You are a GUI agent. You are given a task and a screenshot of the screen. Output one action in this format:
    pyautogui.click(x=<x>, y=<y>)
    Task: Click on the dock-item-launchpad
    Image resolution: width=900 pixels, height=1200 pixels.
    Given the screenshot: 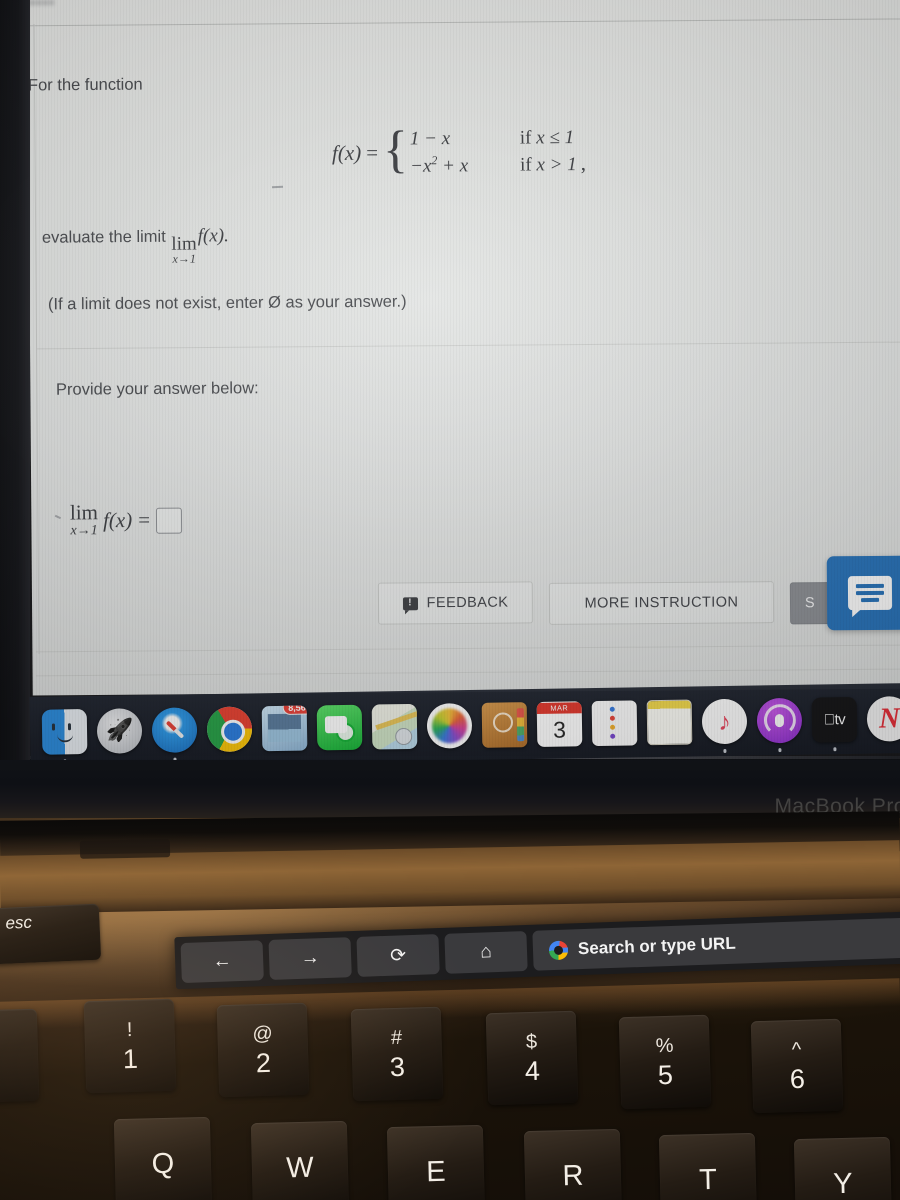 What is the action you would take?
    pyautogui.click(x=119, y=730)
    